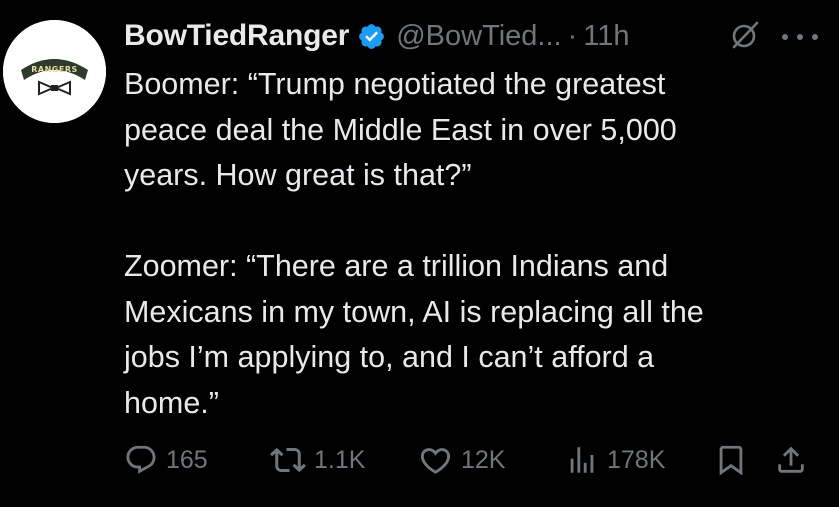  What do you see at coordinates (636, 459) in the screenshot?
I see `view-count: 178K` at bounding box center [636, 459].